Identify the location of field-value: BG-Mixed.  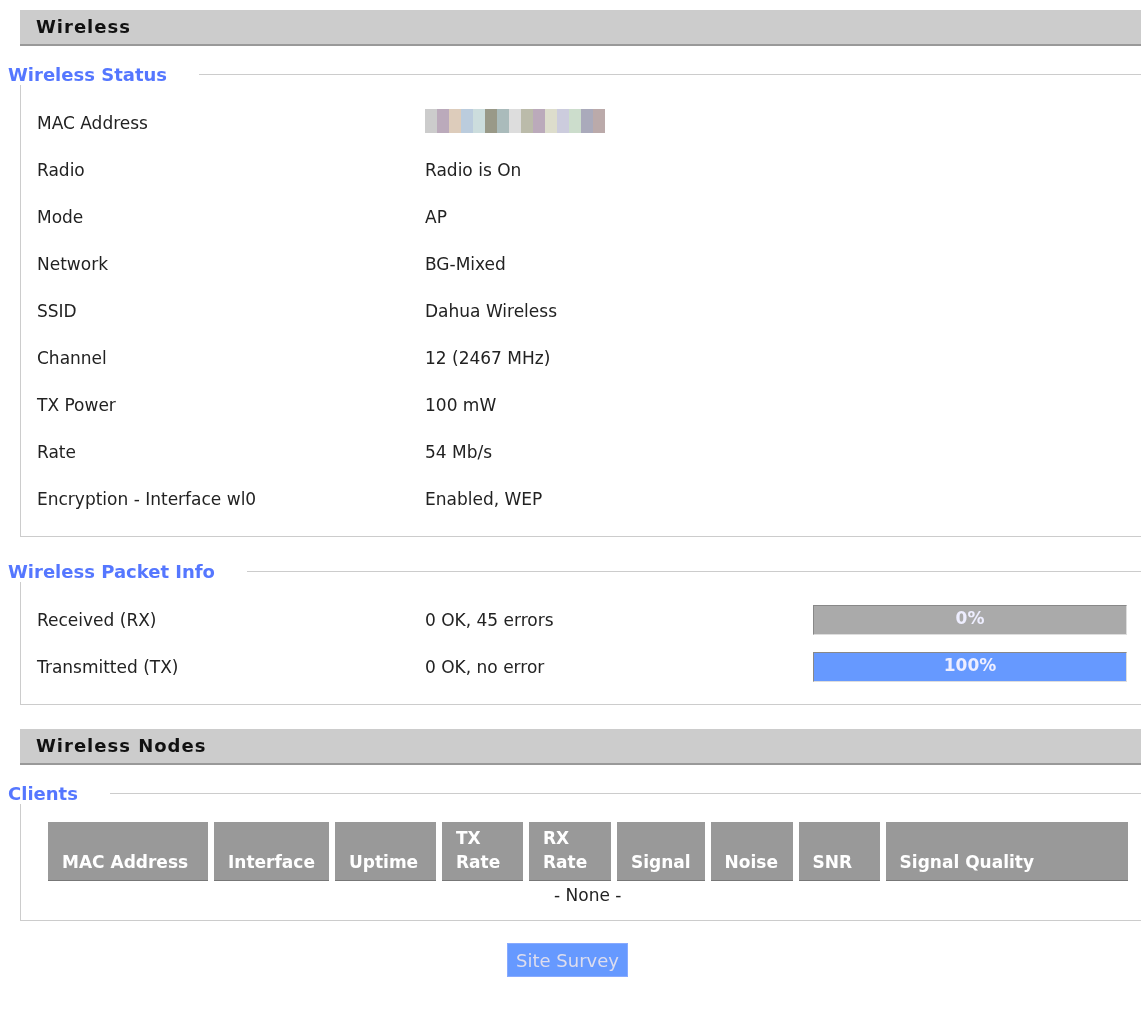
(465, 263).